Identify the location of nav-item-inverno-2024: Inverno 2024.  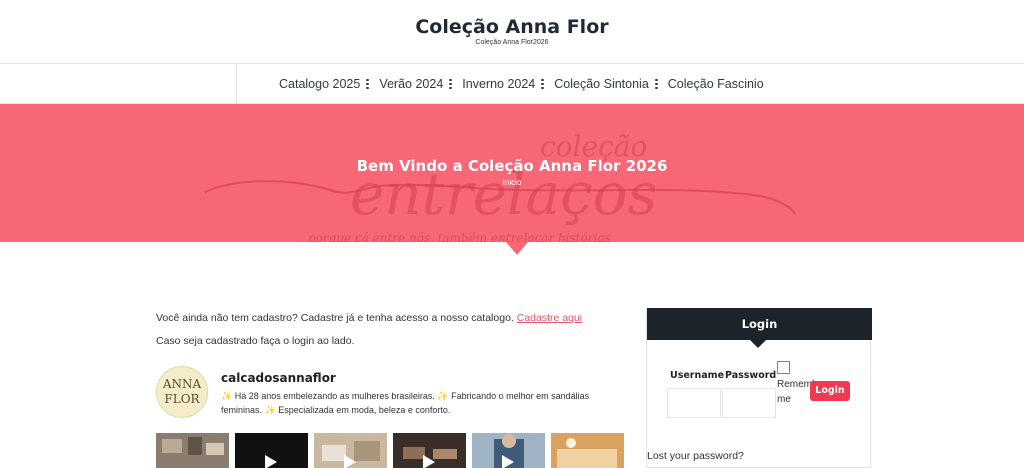
(504, 84).